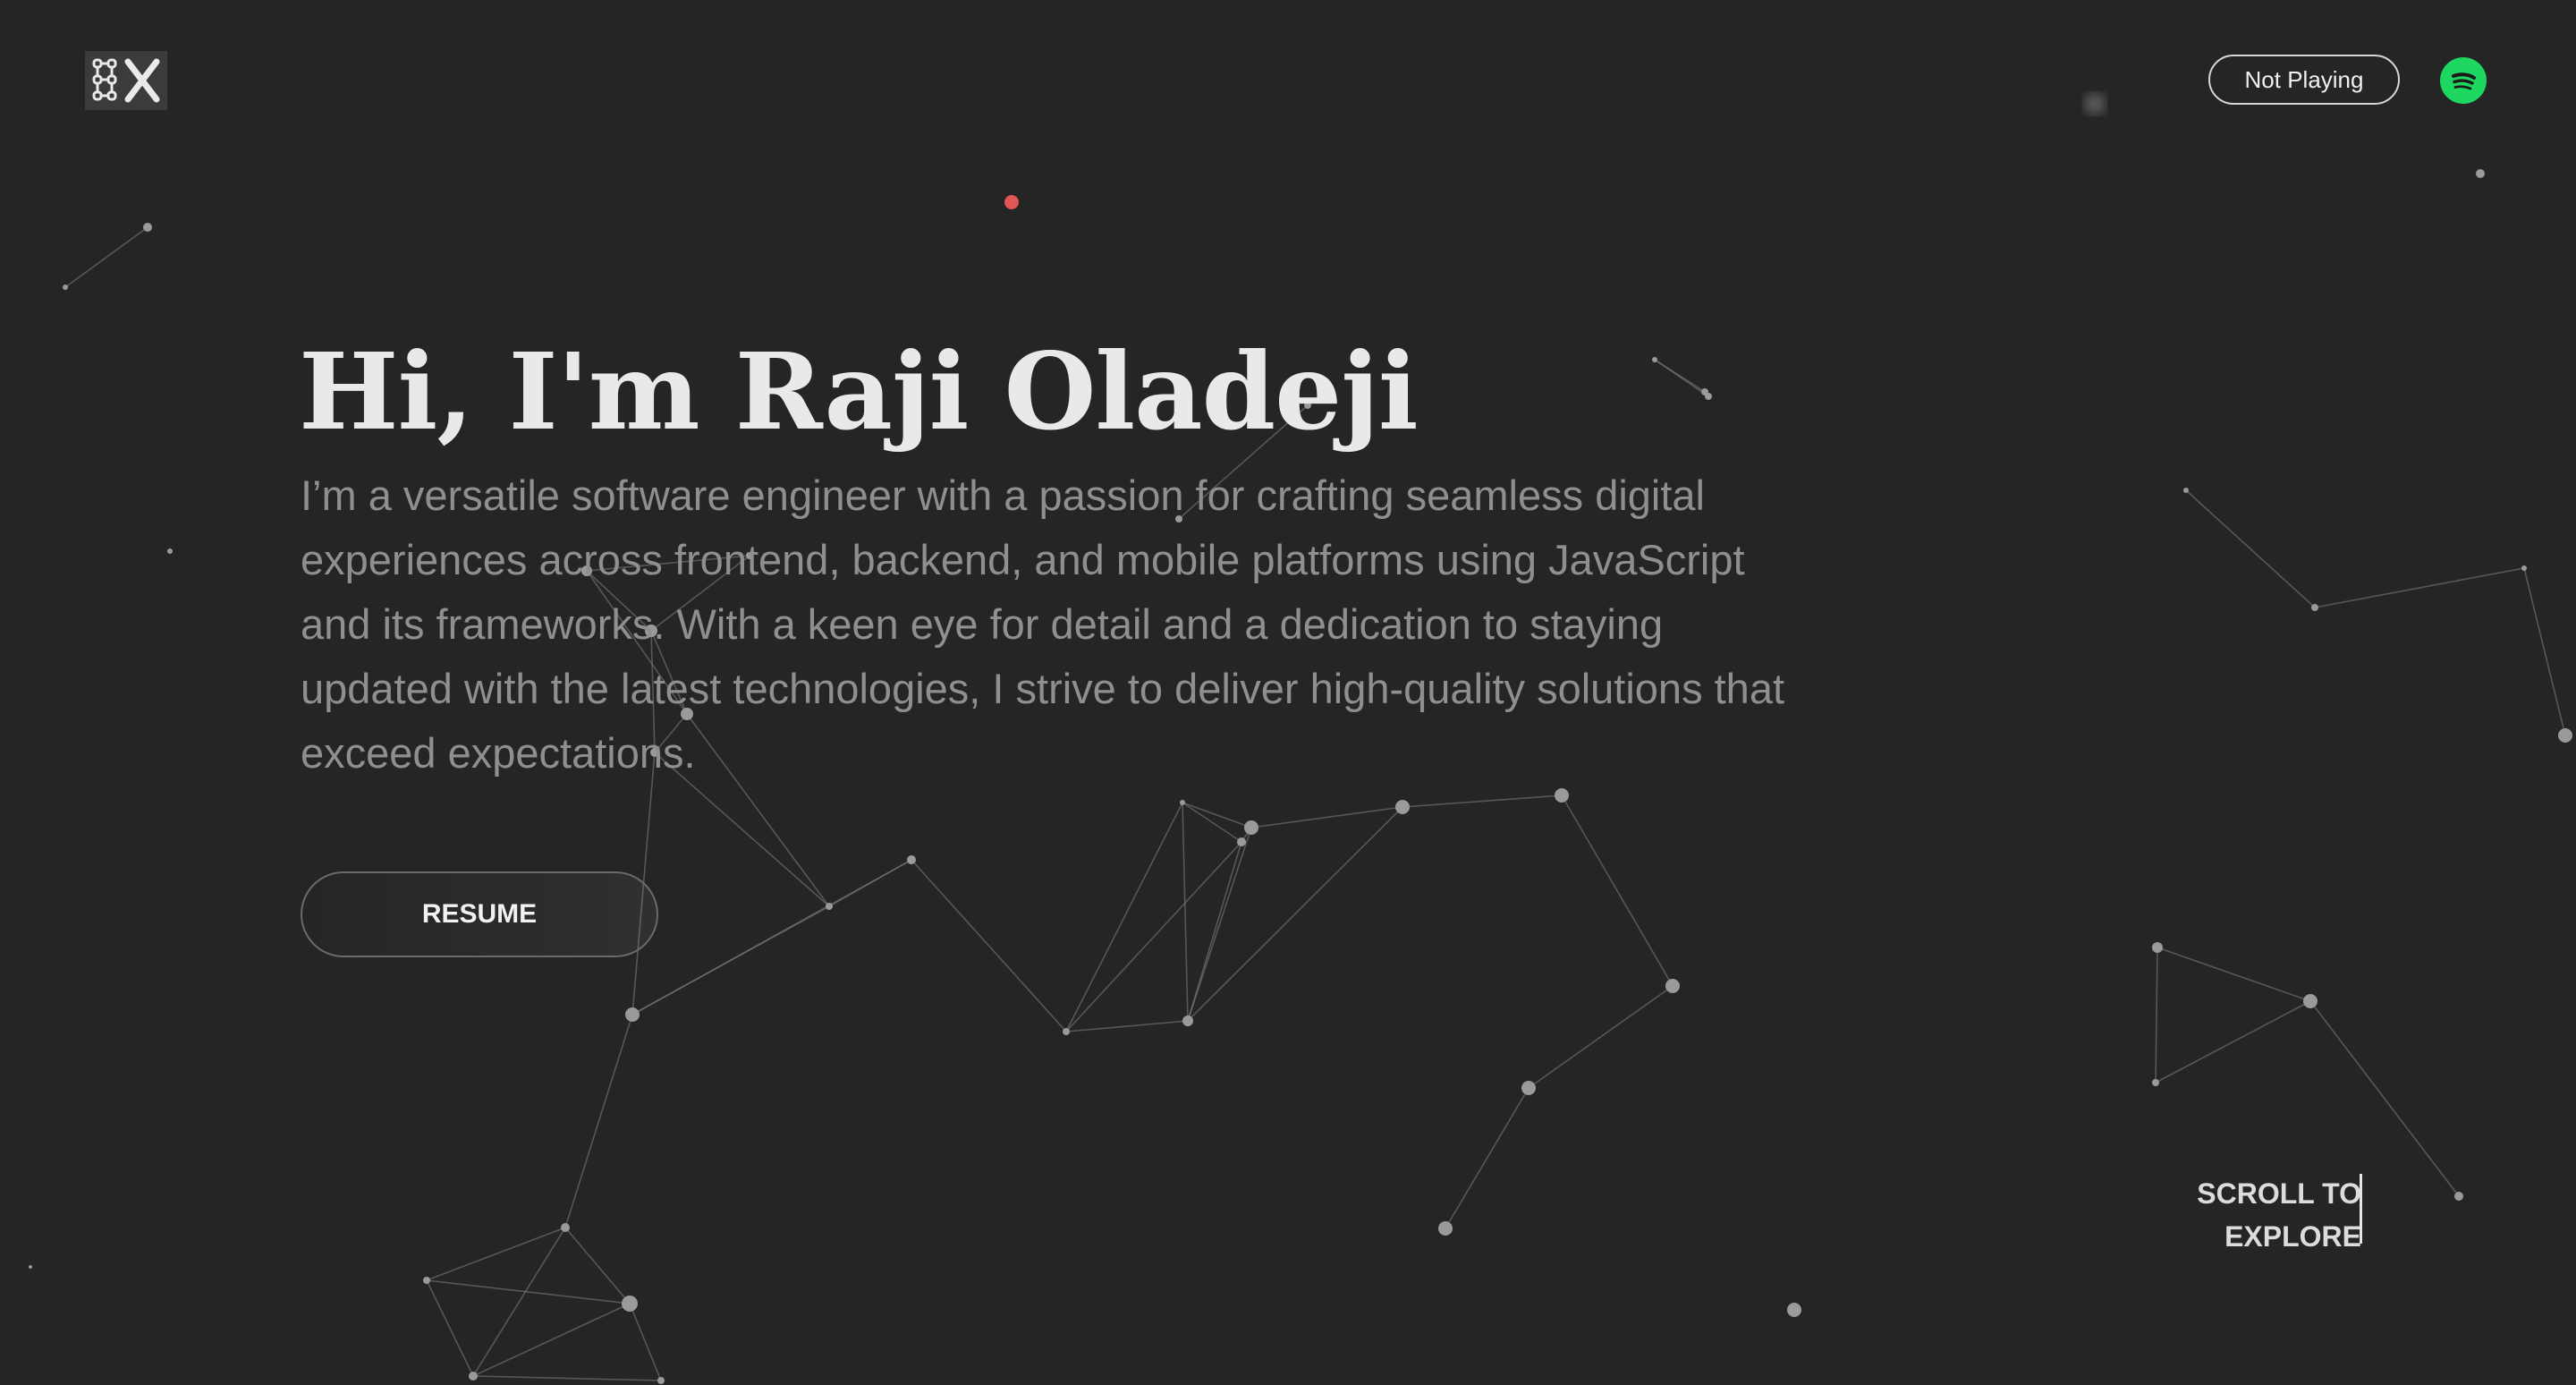 The height and width of the screenshot is (1385, 2576). I want to click on now-playing-button: Not Playing, so click(2304, 80).